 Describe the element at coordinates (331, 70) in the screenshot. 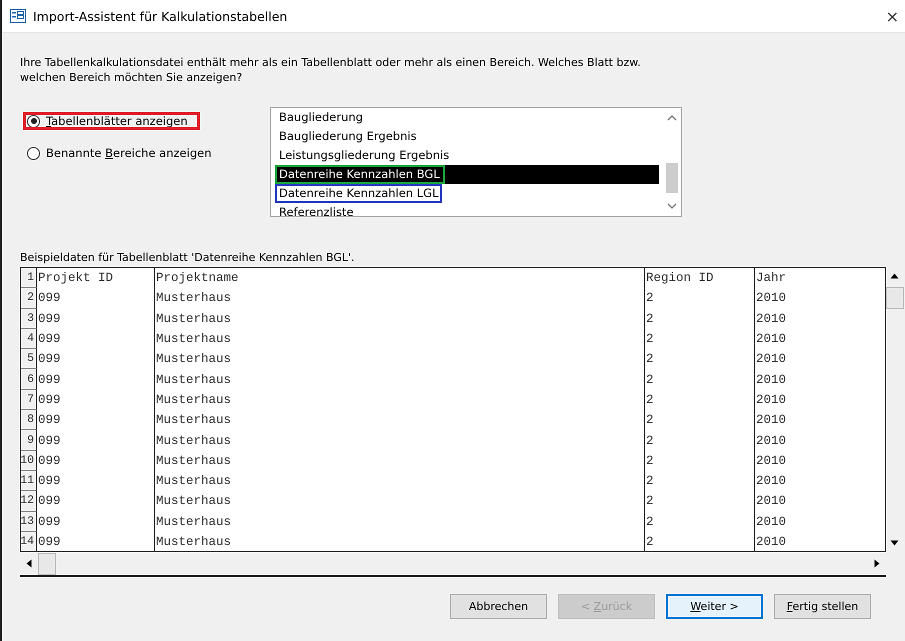

I see `instruction-text: Ihre Tabellenkalkulationsdatei enthält mehr als ein Tabellenblatt oder mehr als einen Bereich. Welches Blatt bzw. welchen Bereich möchten Sie anzeigen?` at that location.